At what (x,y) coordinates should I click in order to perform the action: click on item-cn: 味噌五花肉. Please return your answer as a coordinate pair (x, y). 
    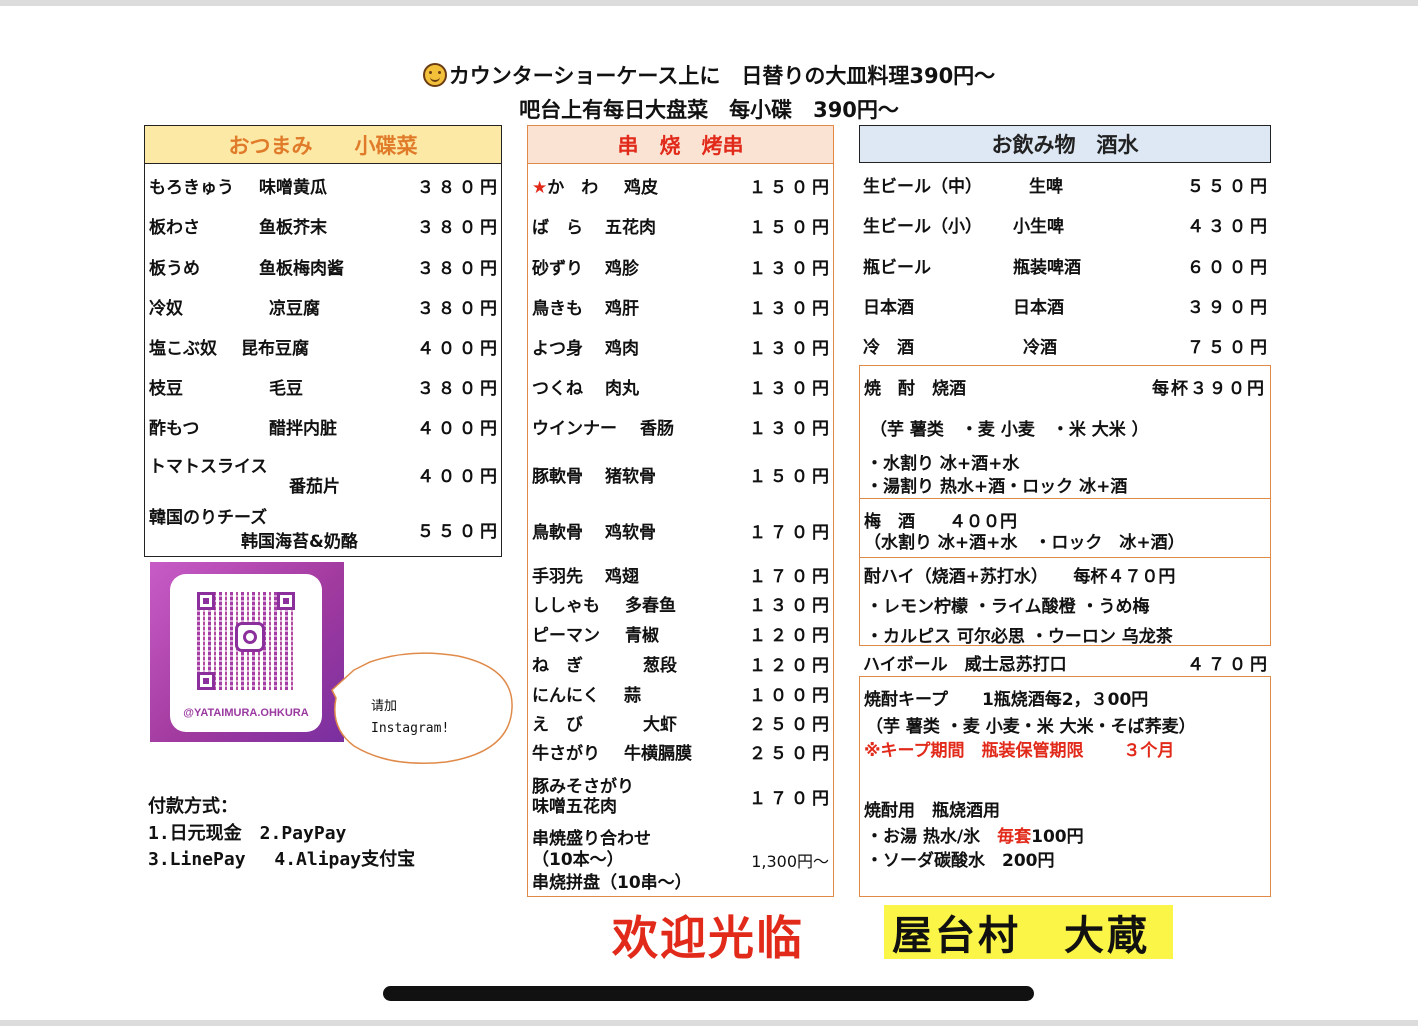
    Looking at the image, I should click on (574, 807).